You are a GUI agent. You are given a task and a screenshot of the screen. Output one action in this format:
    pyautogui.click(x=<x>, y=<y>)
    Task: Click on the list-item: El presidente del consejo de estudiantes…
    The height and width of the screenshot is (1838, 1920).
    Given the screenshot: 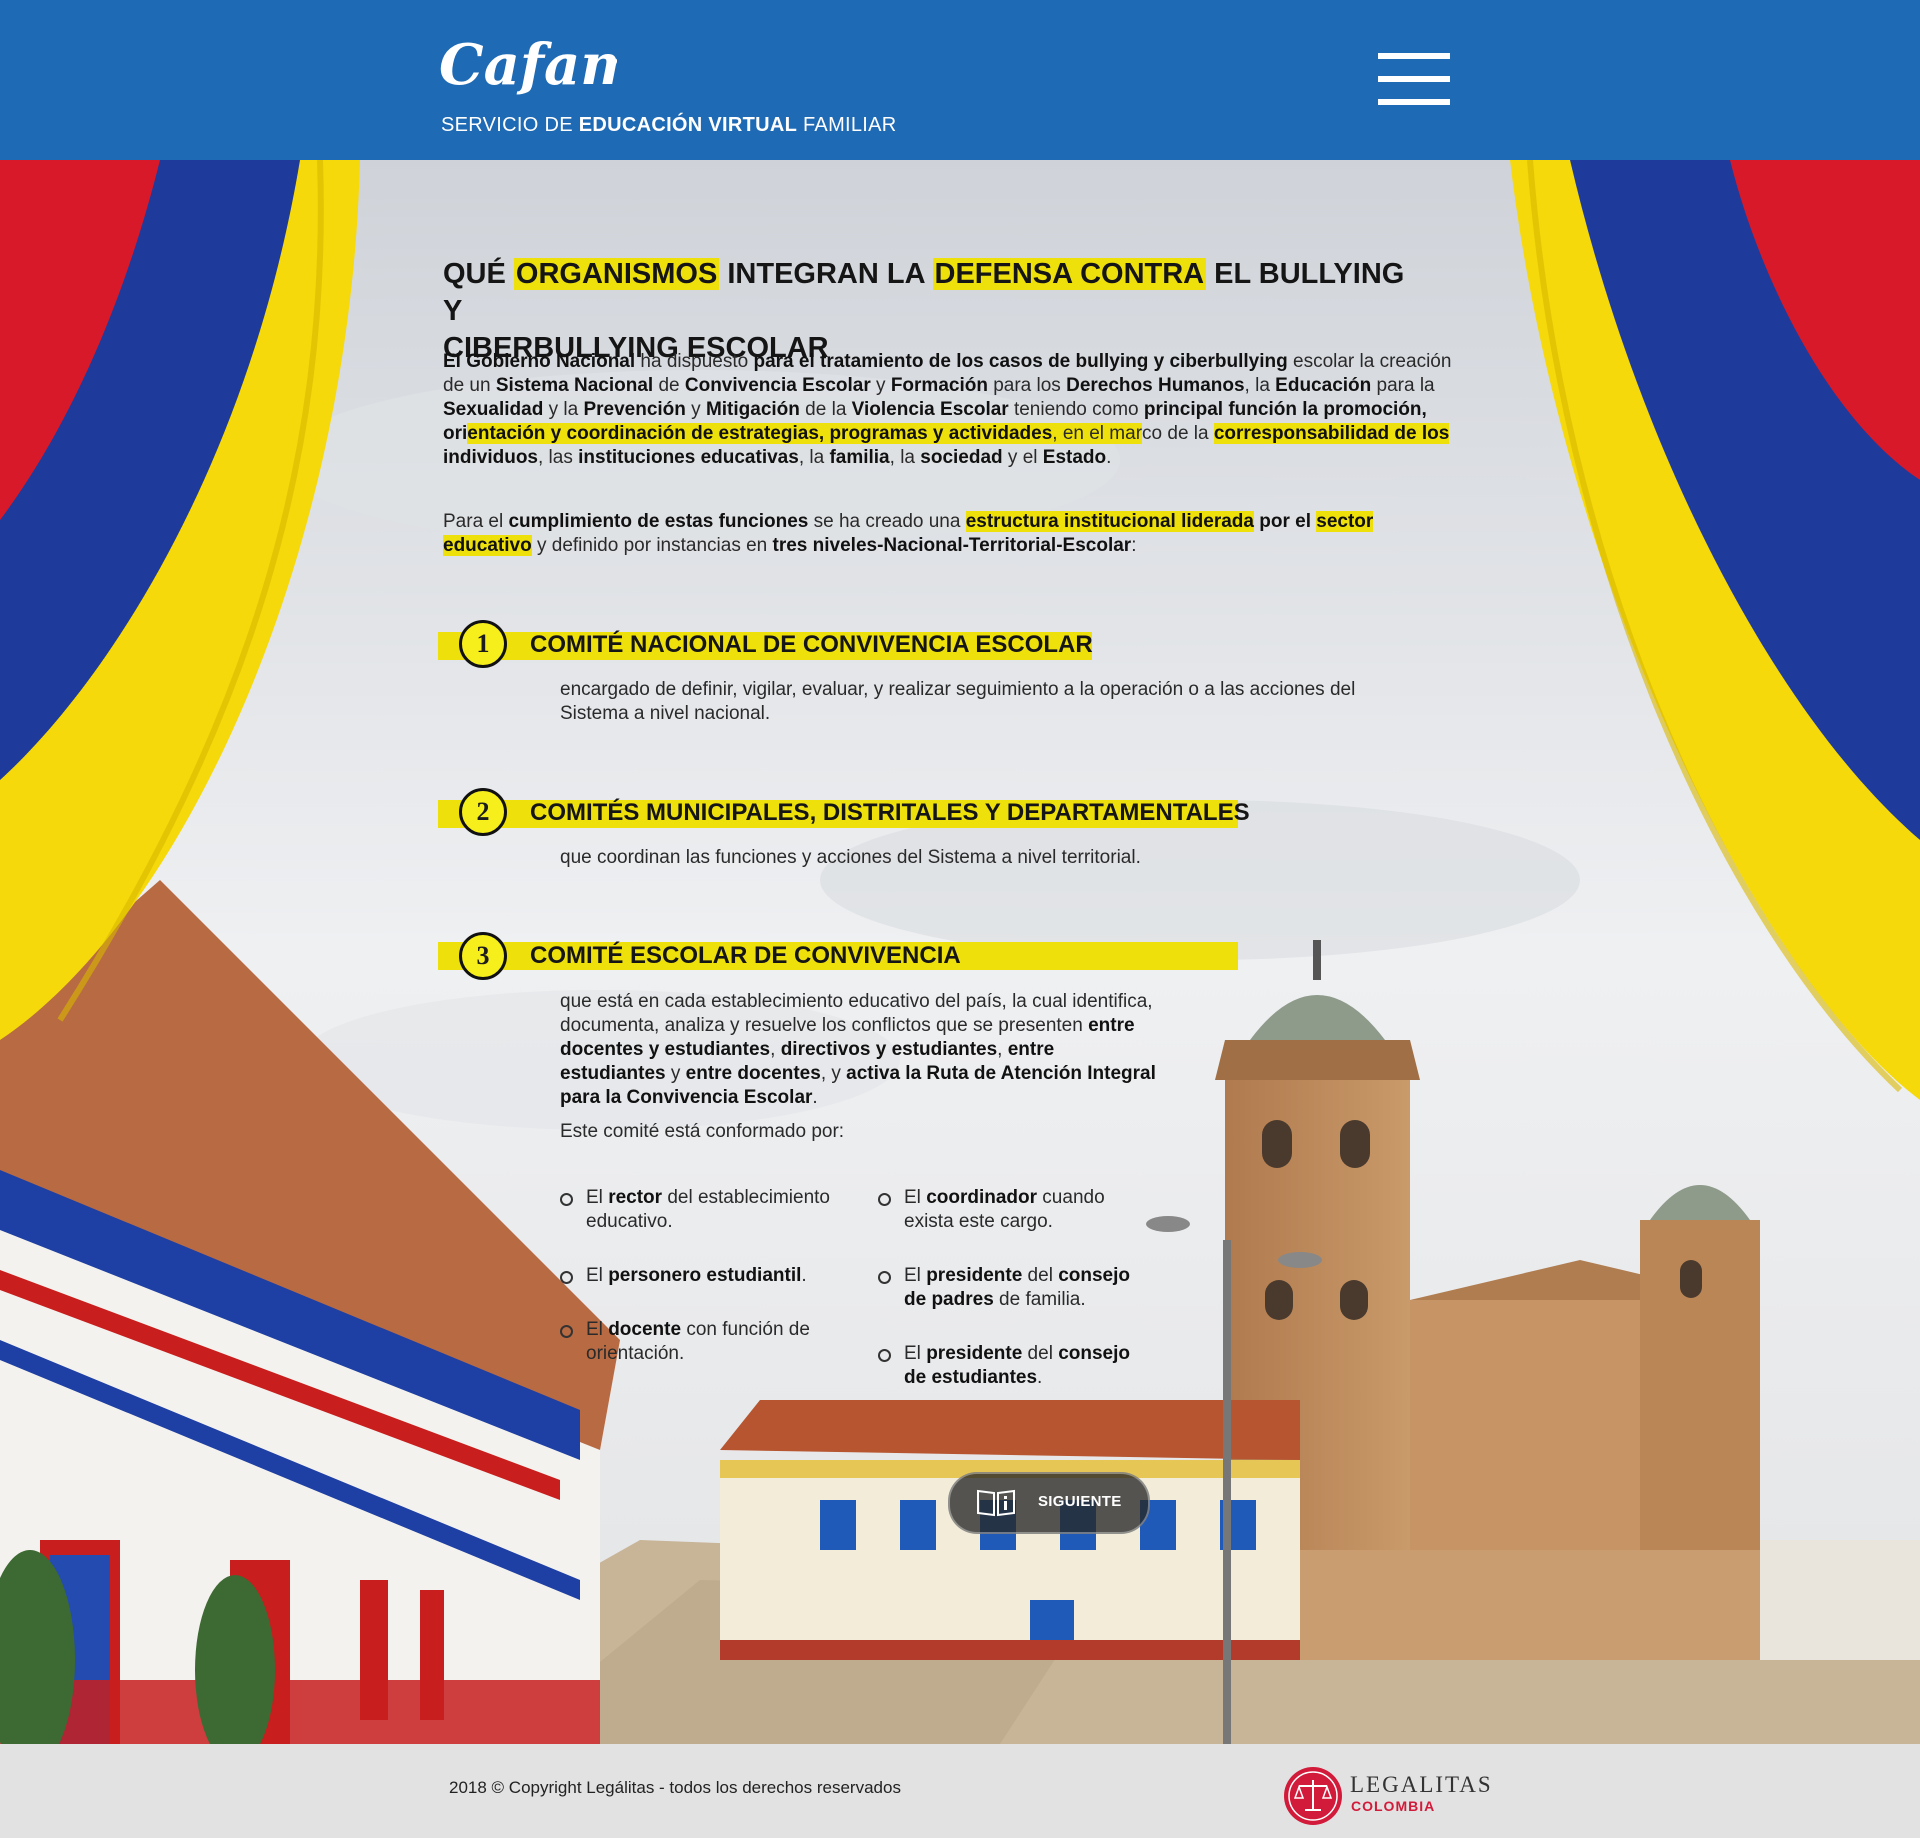 What is the action you would take?
    pyautogui.click(x=1016, y=1366)
    